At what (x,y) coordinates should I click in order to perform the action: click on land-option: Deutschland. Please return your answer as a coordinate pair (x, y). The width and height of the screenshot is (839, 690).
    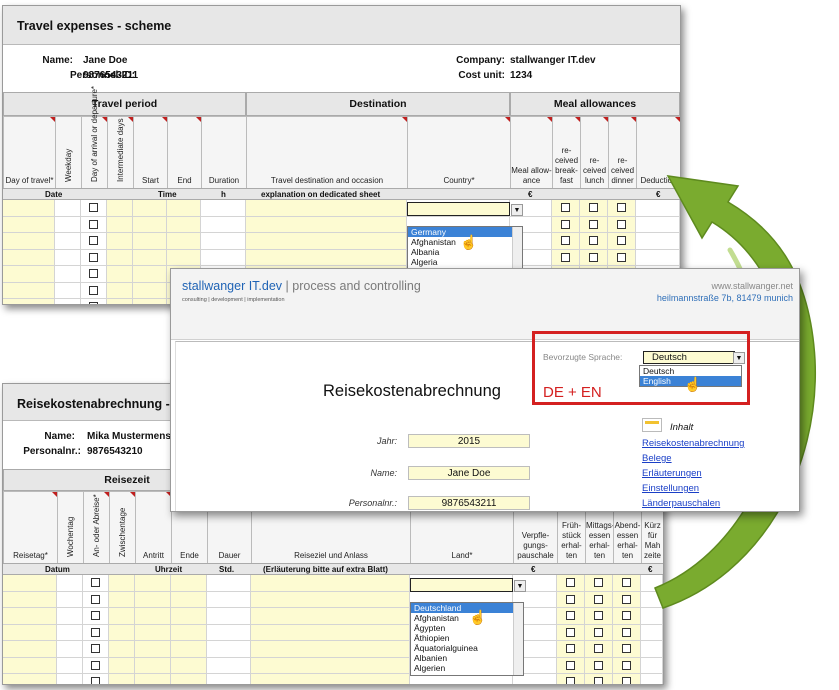
    Looking at the image, I should click on (467, 608).